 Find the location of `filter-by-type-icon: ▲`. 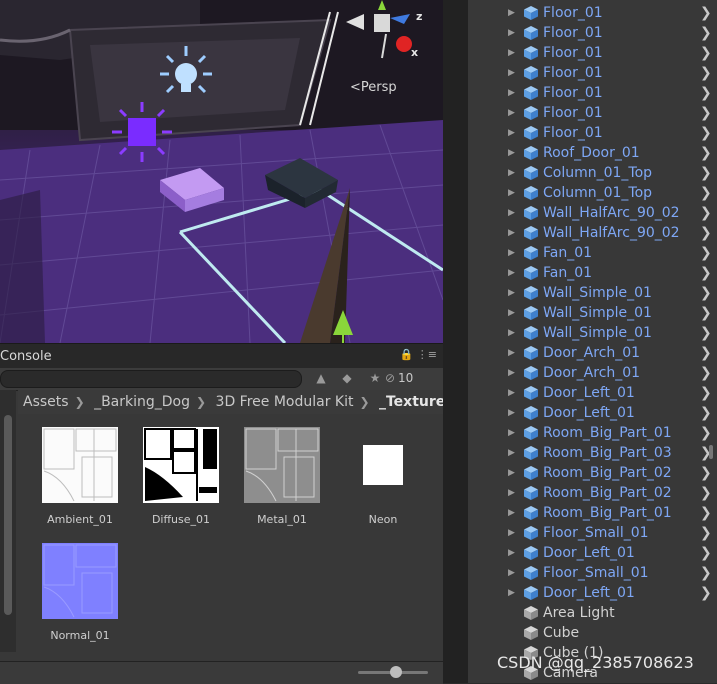

filter-by-type-icon: ▲ is located at coordinates (321, 379).